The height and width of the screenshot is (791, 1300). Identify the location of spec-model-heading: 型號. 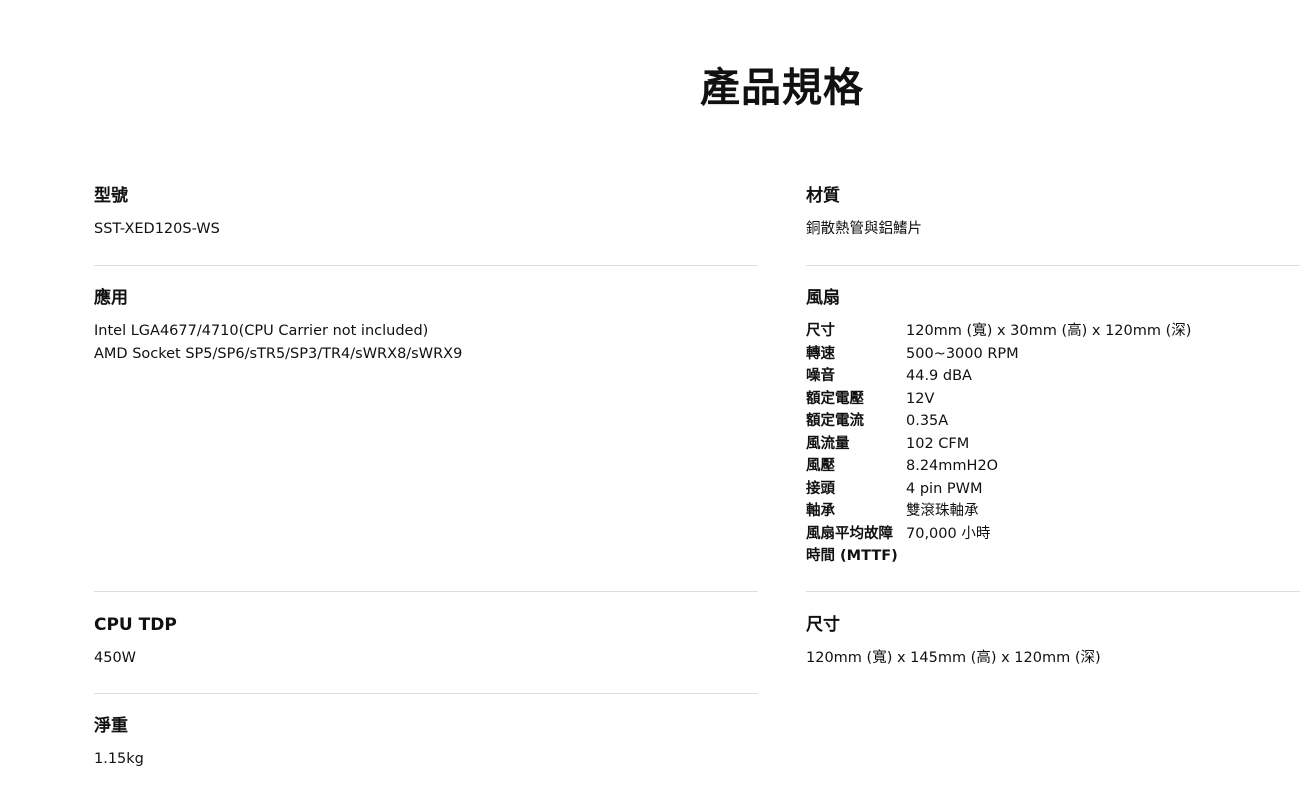
(111, 196).